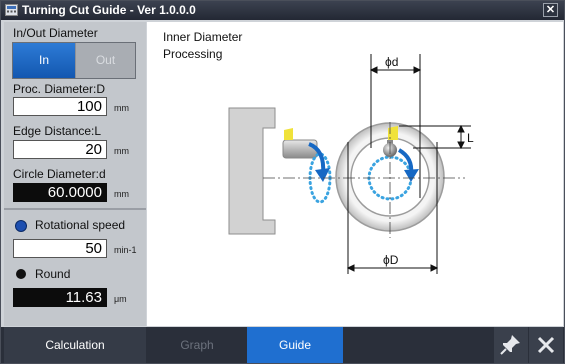 The height and width of the screenshot is (364, 565). What do you see at coordinates (121, 151) in the screenshot?
I see `edge-distance-unit: mm` at bounding box center [121, 151].